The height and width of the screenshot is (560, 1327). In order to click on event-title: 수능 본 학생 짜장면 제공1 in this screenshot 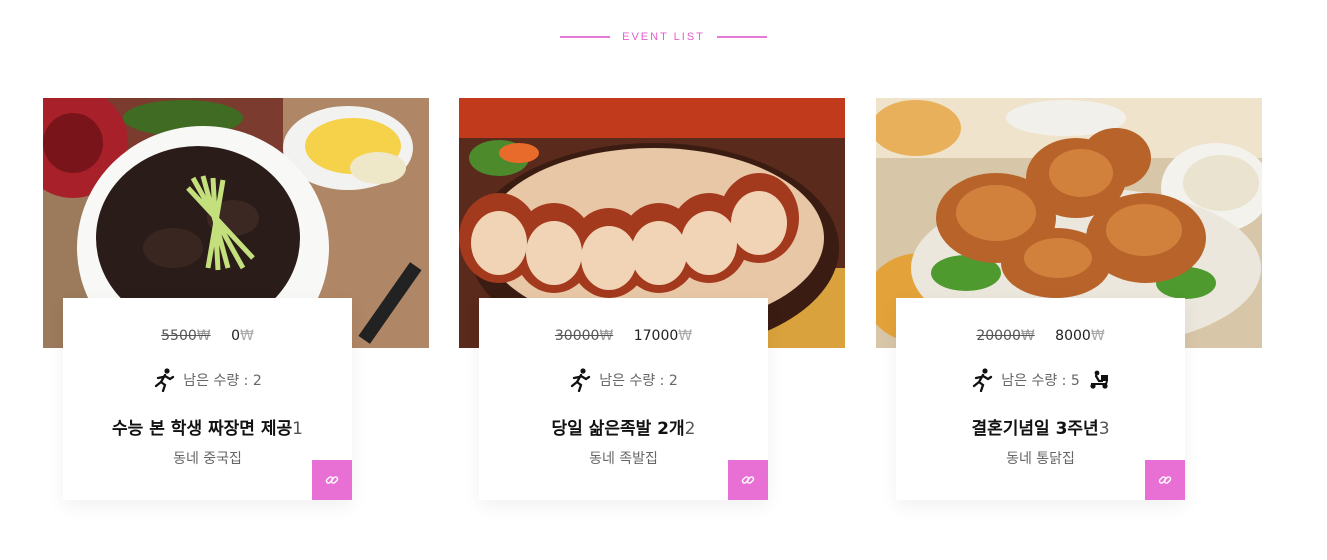, I will do `click(207, 429)`.